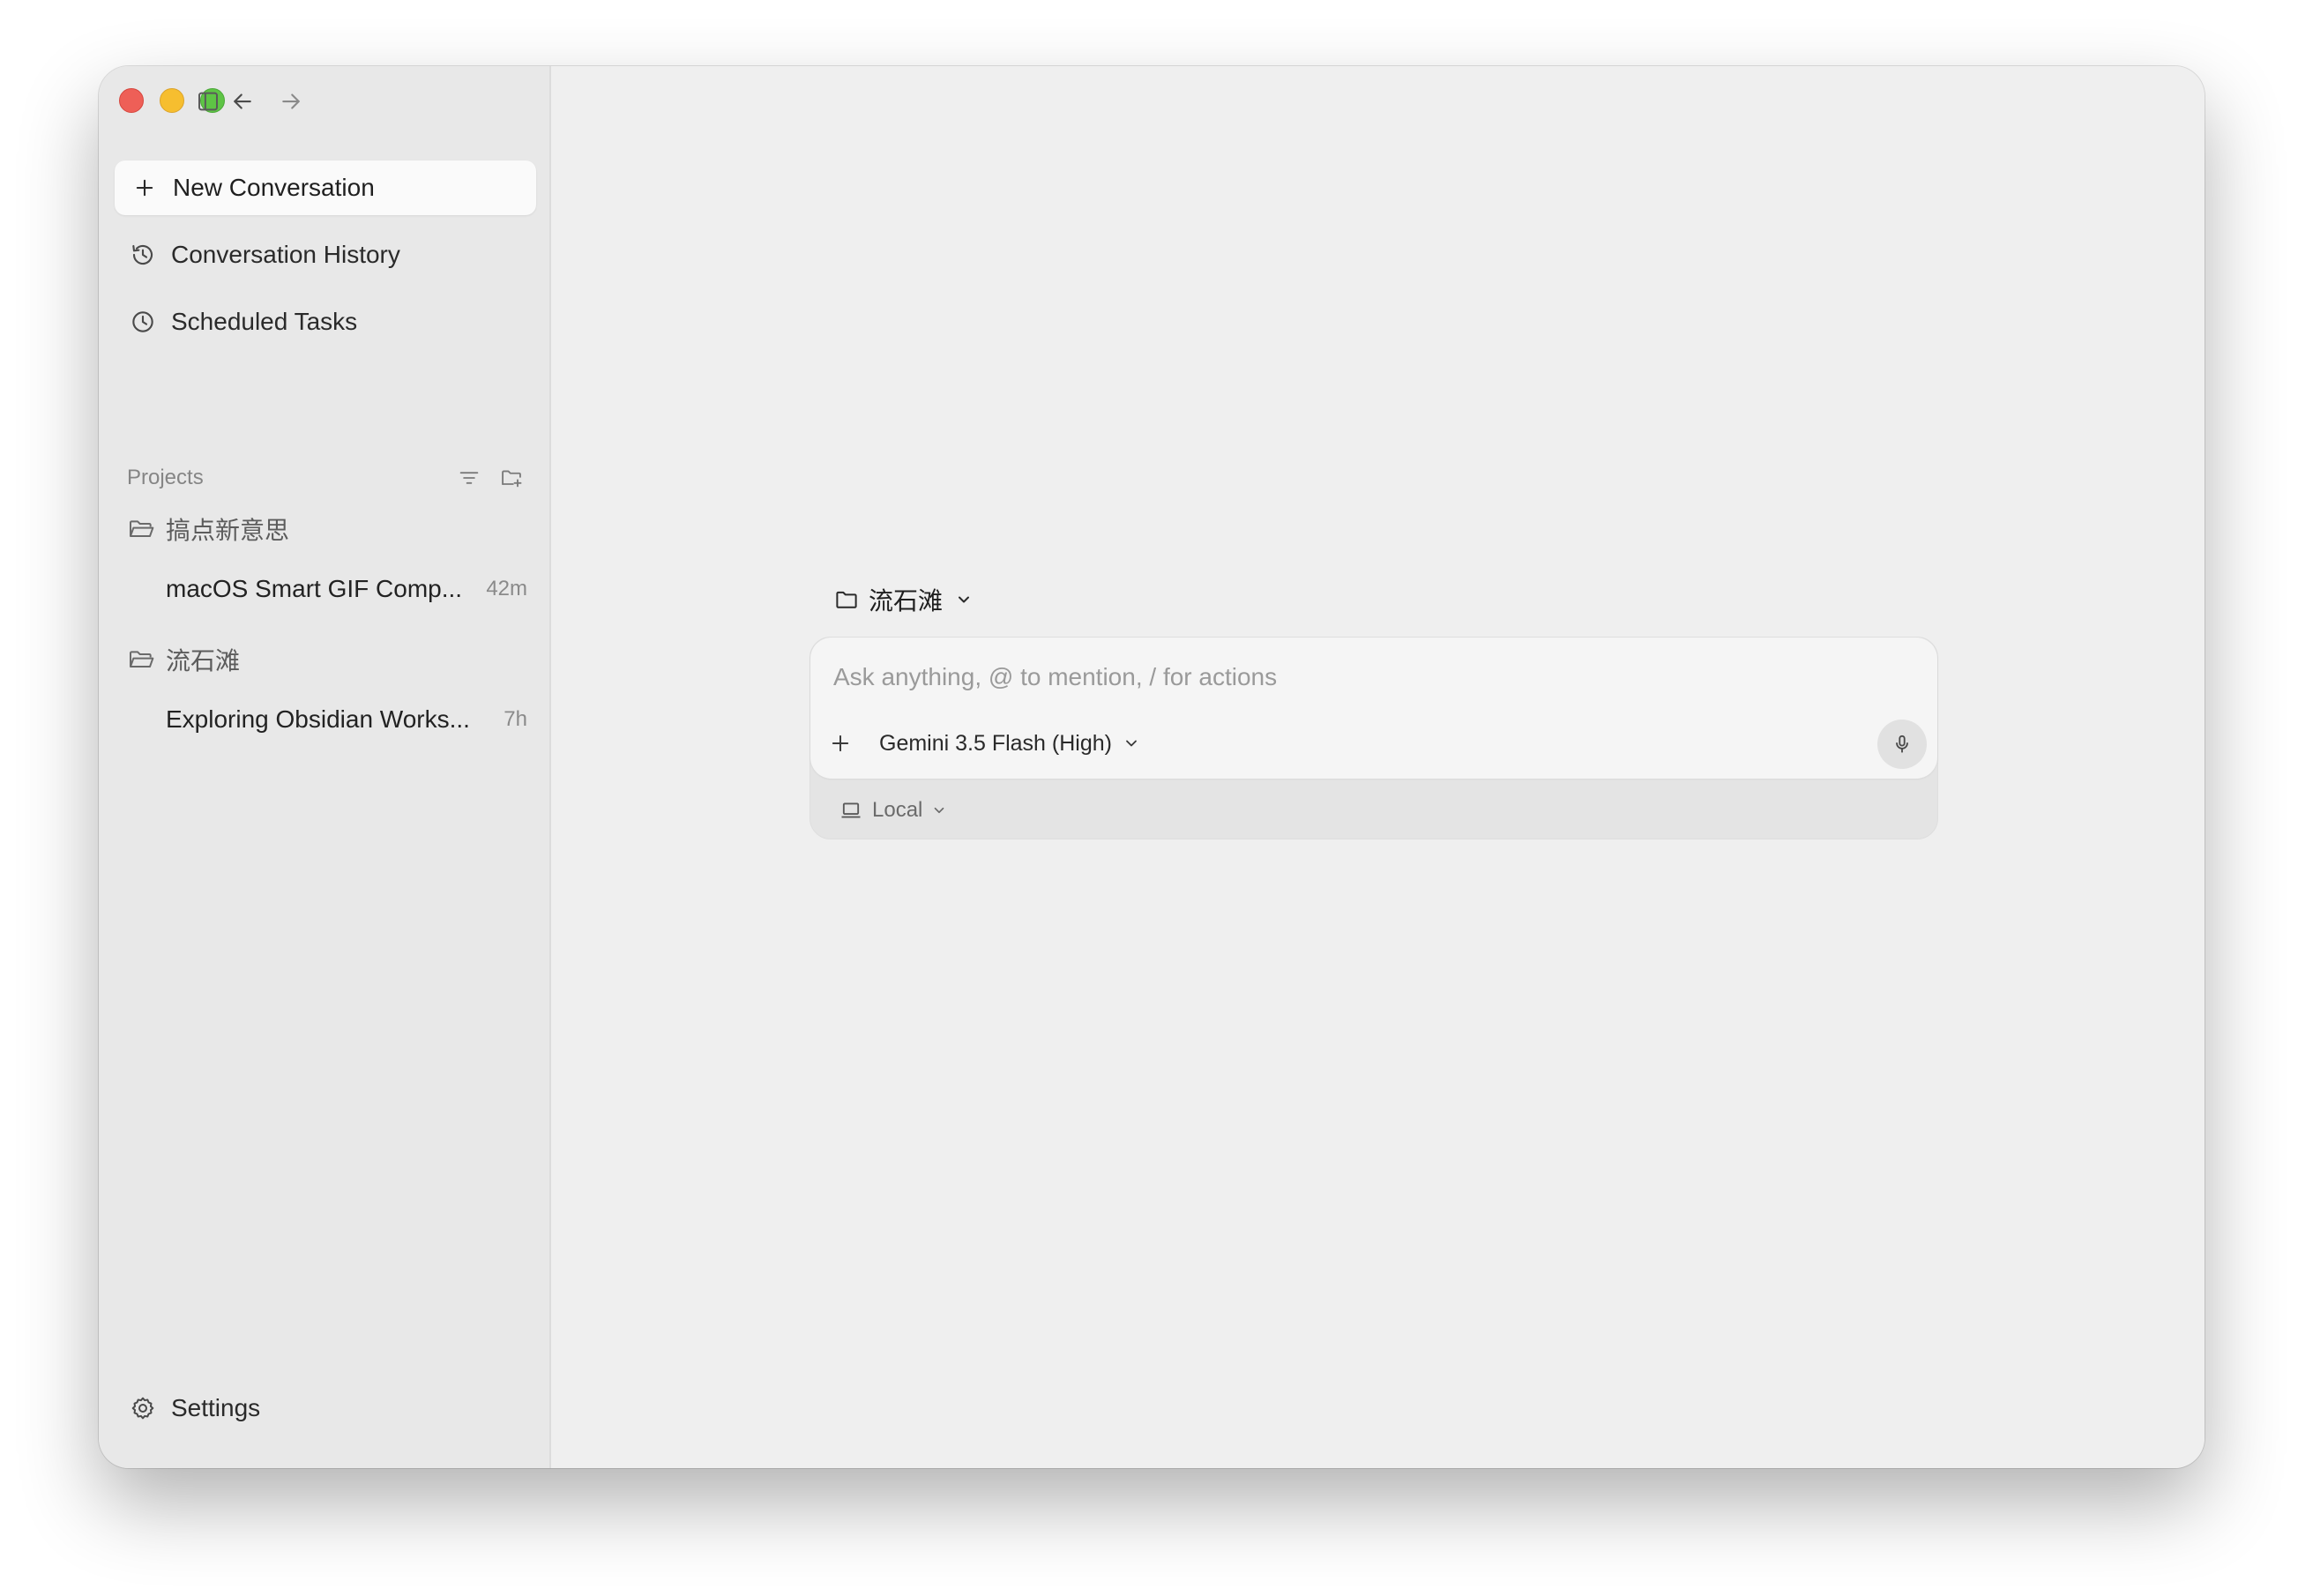  Describe the element at coordinates (274, 187) in the screenshot. I see `new-conversation-label: New Conversation` at that location.